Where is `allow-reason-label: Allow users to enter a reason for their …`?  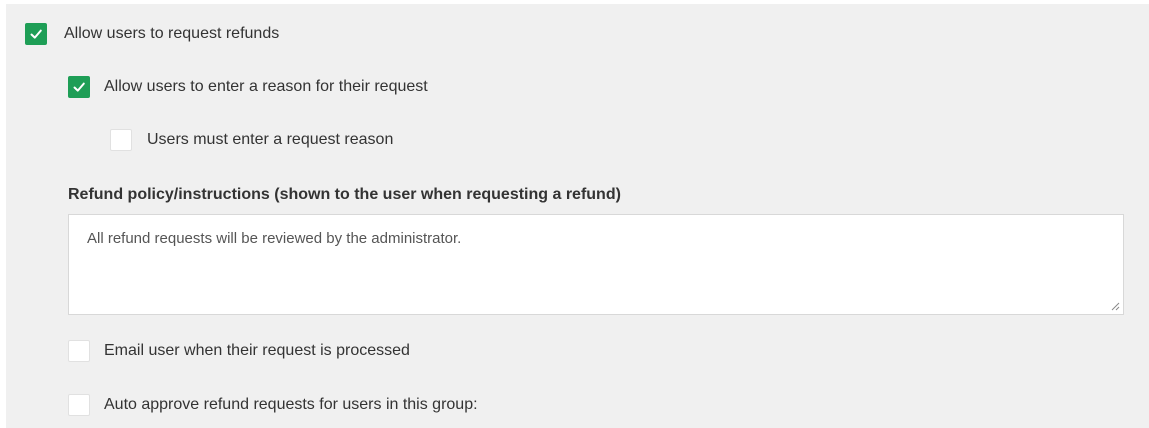
allow-reason-label: Allow users to enter a reason for their … is located at coordinates (266, 87).